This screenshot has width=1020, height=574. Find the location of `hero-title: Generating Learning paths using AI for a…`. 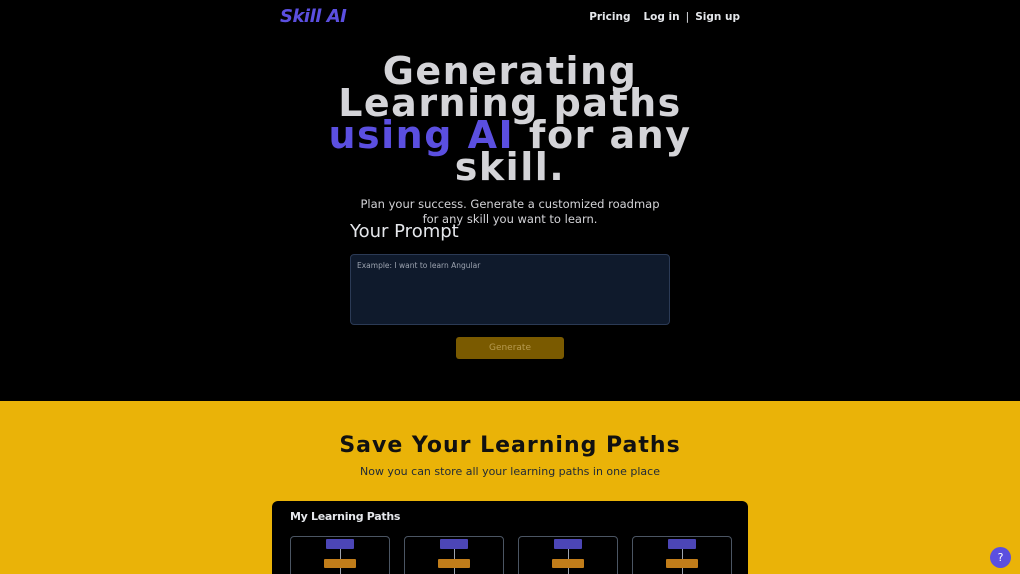

hero-title: Generating Learning paths using AI for a… is located at coordinates (510, 119).